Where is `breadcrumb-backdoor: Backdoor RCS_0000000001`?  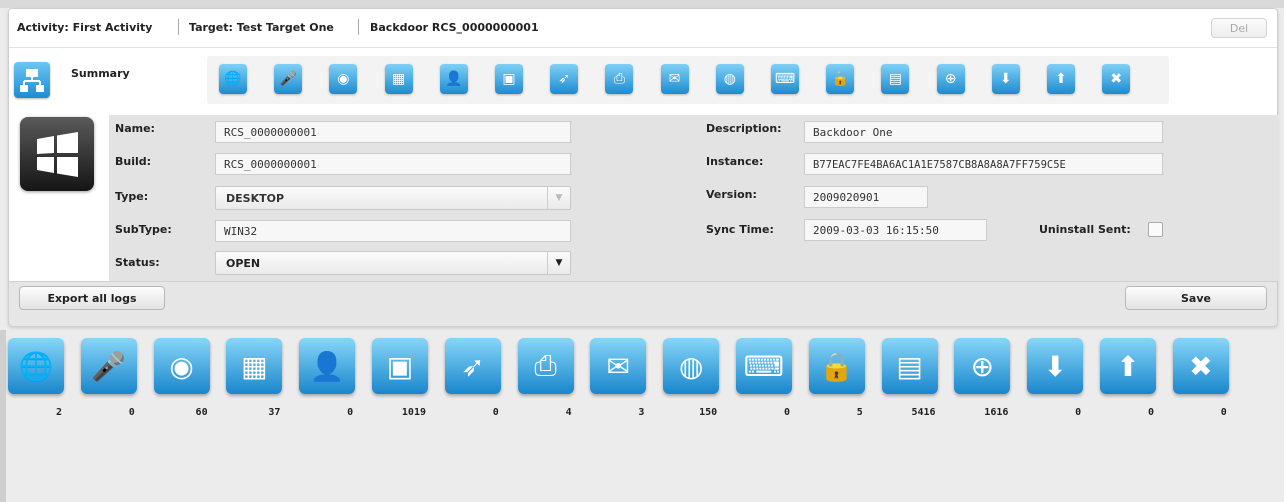 breadcrumb-backdoor: Backdoor RCS_0000000001 is located at coordinates (454, 27).